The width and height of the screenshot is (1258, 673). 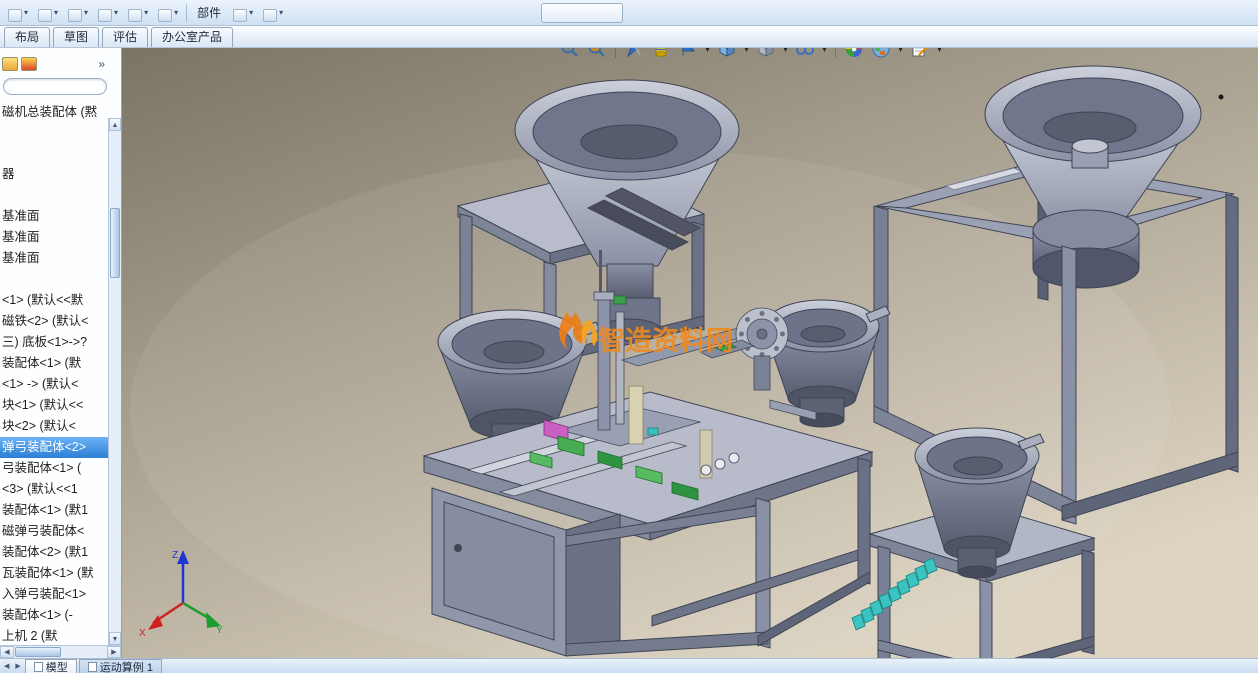 I want to click on tree-item: <3> (默认<<1, so click(x=54, y=489).